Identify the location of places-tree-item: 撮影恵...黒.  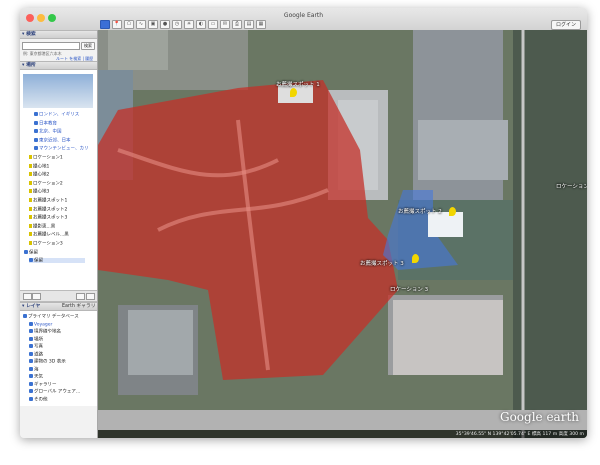
(42, 226).